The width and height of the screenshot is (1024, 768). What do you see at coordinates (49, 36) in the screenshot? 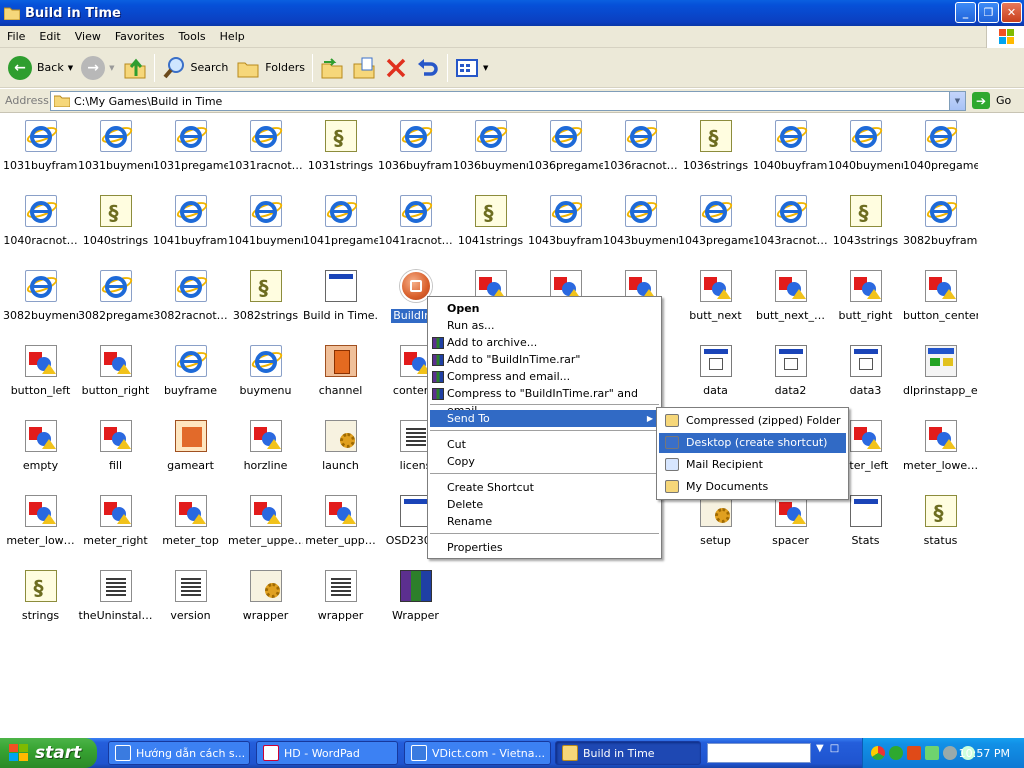
I see `menu-edit: Edit` at bounding box center [49, 36].